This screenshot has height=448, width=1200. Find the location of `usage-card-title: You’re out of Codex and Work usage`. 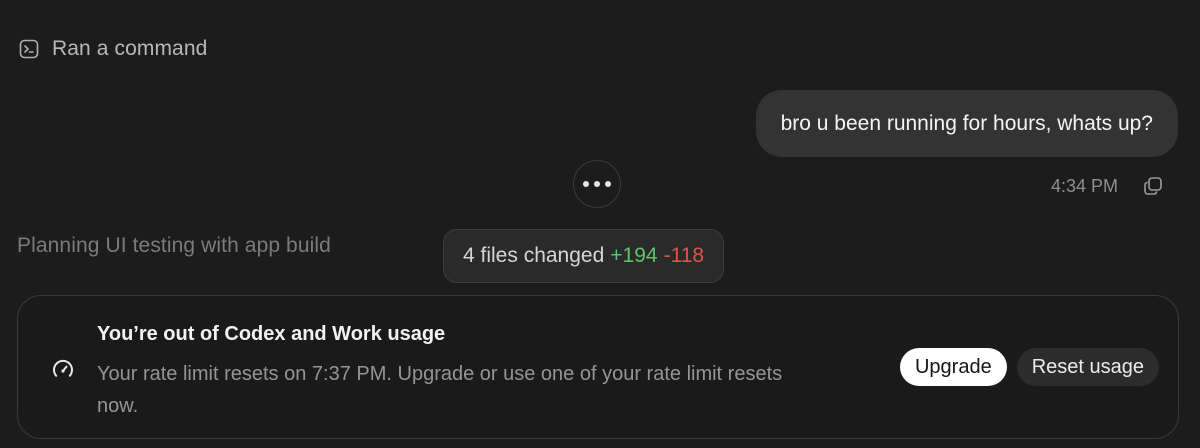

usage-card-title: You’re out of Codex and Work usage is located at coordinates (271, 334).